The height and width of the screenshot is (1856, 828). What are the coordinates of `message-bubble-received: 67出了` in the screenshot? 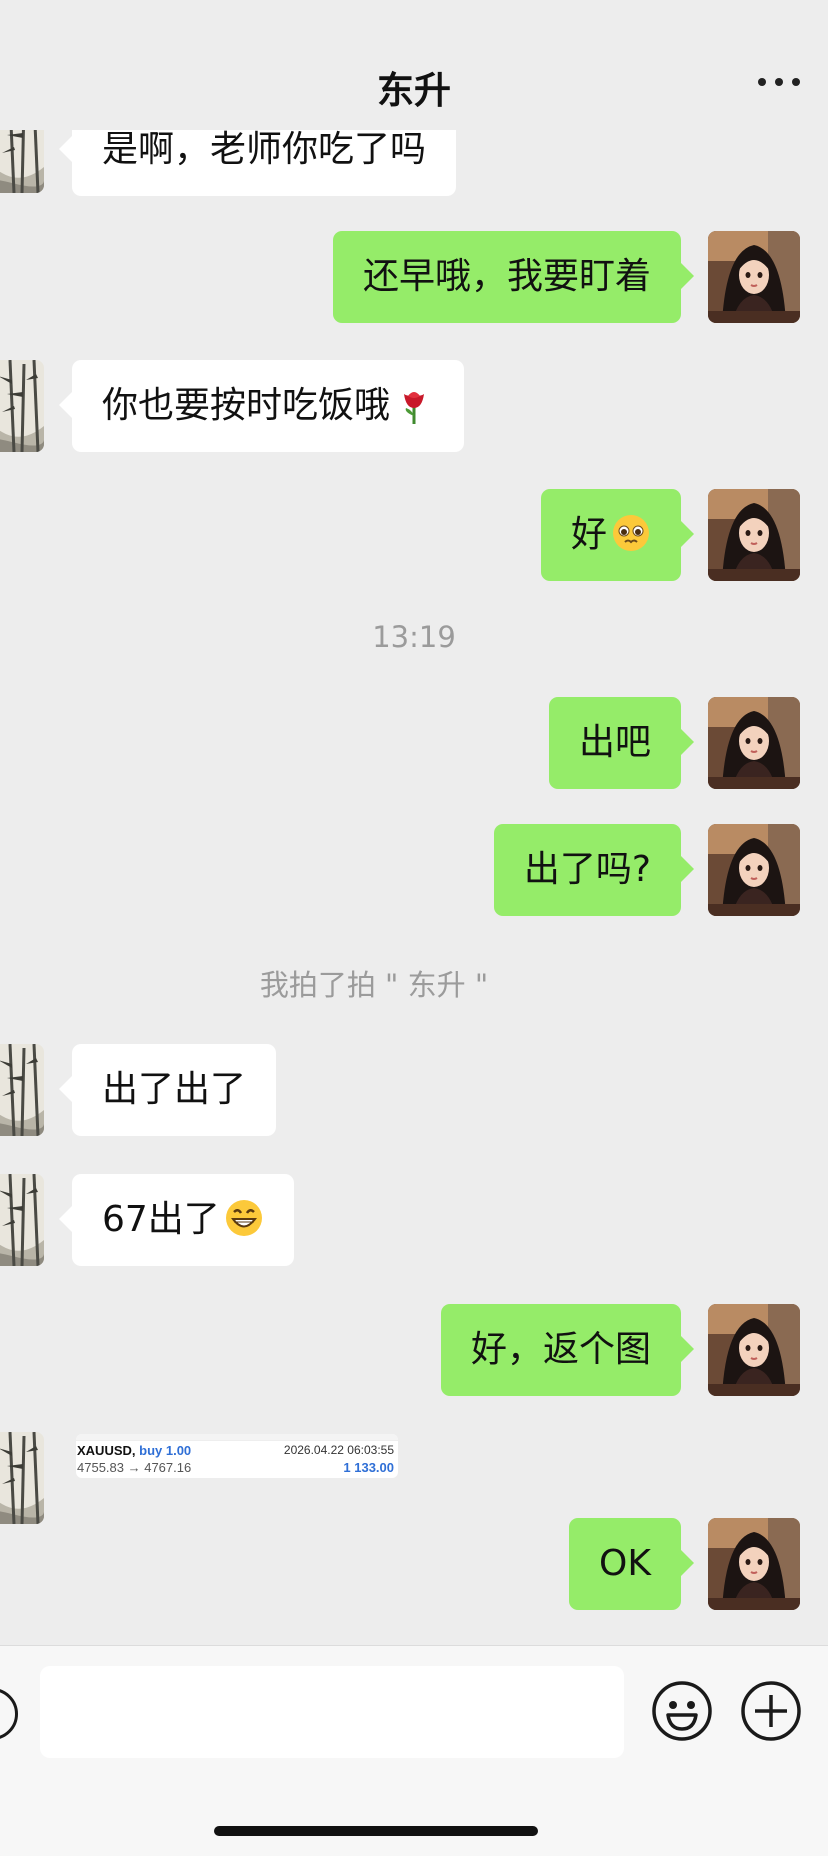 It's located at (176, 1220).